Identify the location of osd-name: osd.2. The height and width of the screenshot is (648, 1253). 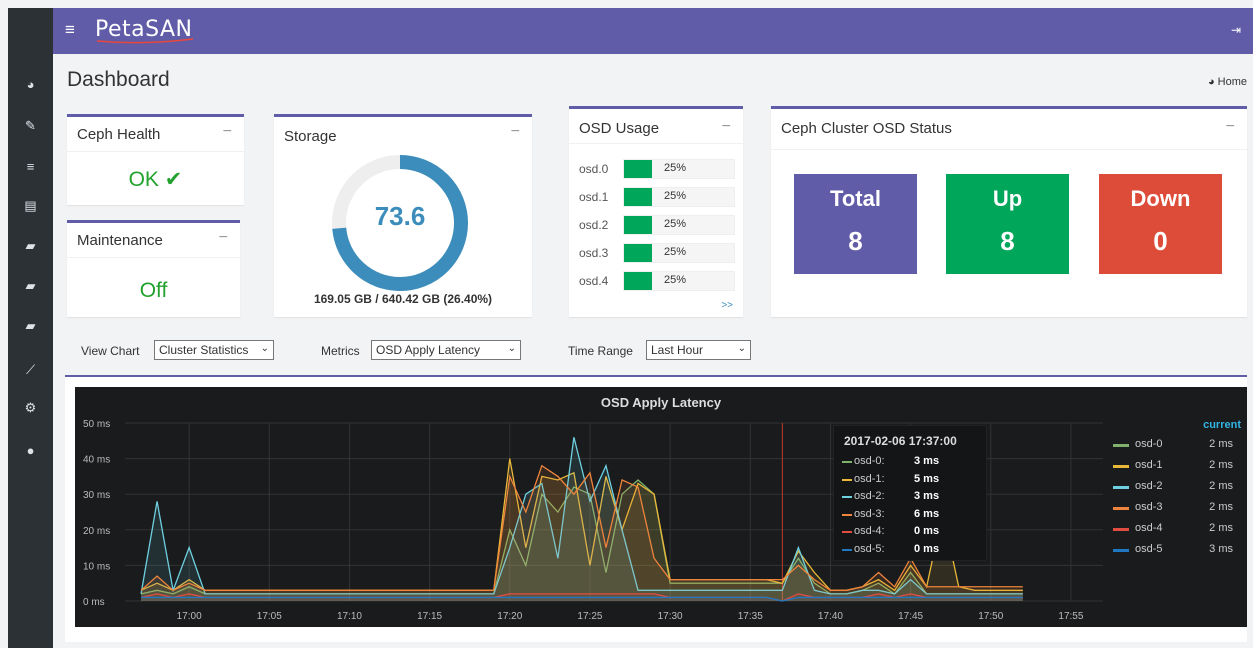
(594, 225).